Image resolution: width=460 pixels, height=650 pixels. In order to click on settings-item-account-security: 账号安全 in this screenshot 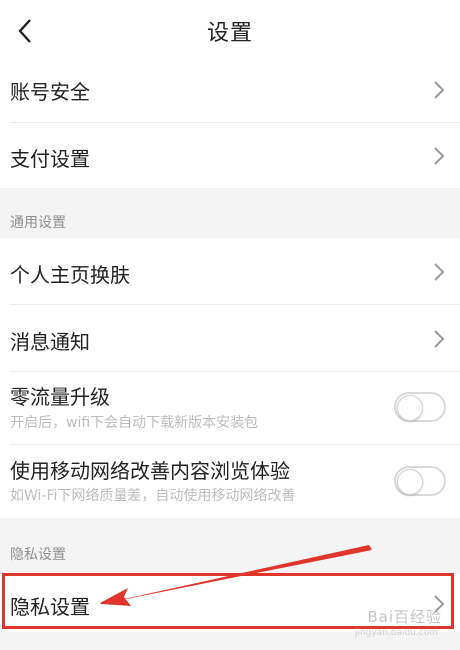, I will do `click(230, 90)`.